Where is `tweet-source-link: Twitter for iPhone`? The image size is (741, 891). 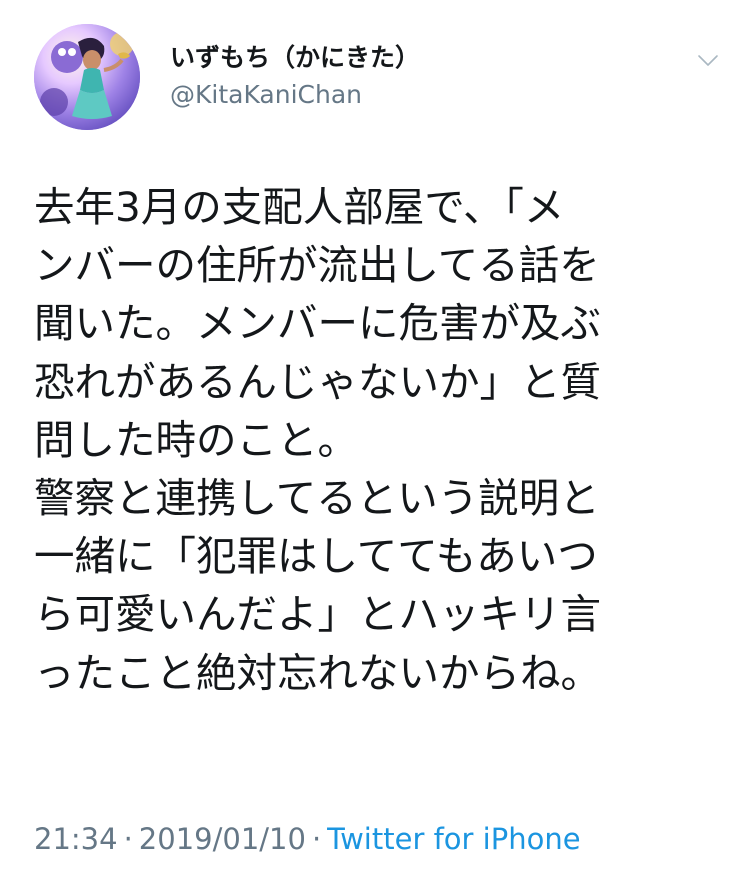 tweet-source-link: Twitter for iPhone is located at coordinates (453, 839).